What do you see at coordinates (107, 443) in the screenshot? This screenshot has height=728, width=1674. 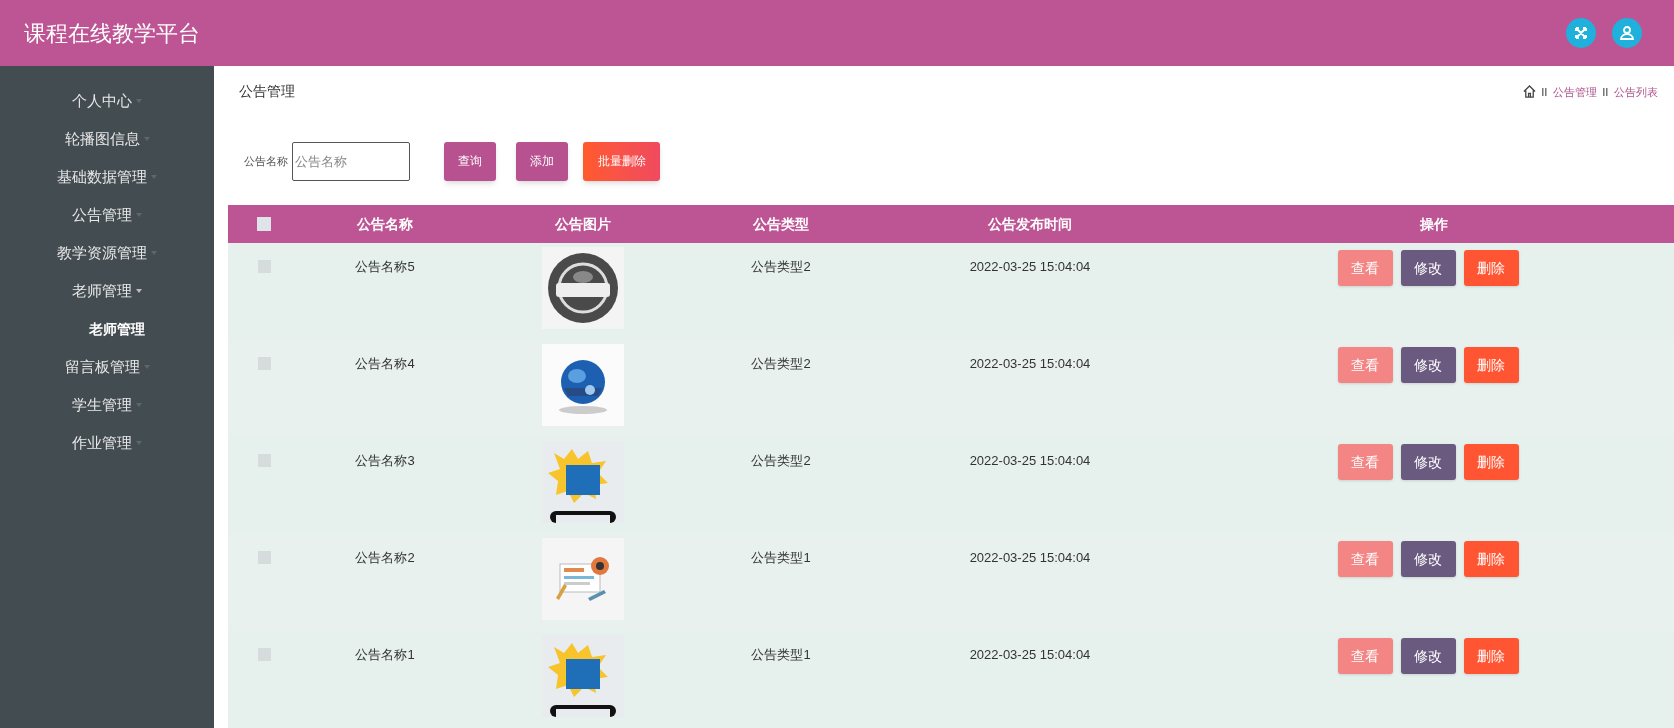 I see `sidebar-item: 作业管理` at bounding box center [107, 443].